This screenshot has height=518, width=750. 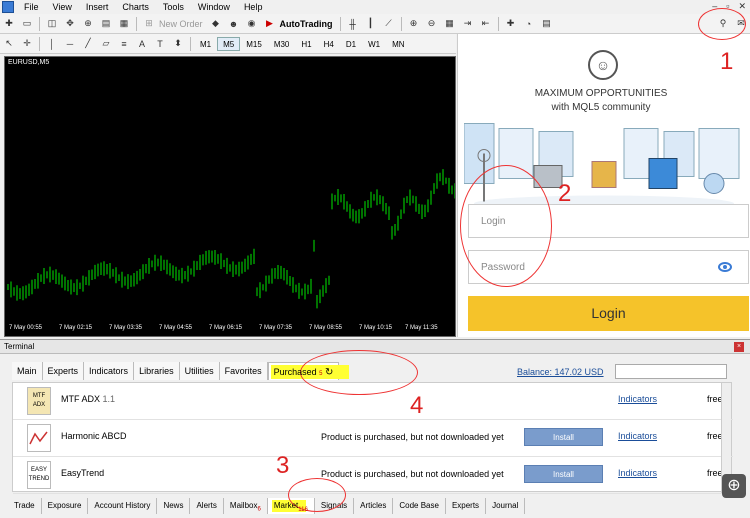 What do you see at coordinates (329, 372) in the screenshot?
I see `refresh-icon: ↻` at bounding box center [329, 372].